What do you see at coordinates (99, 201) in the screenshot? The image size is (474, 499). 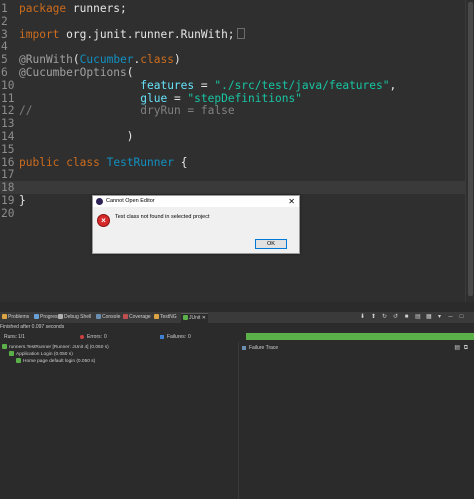 I see `eclipse-icon` at bounding box center [99, 201].